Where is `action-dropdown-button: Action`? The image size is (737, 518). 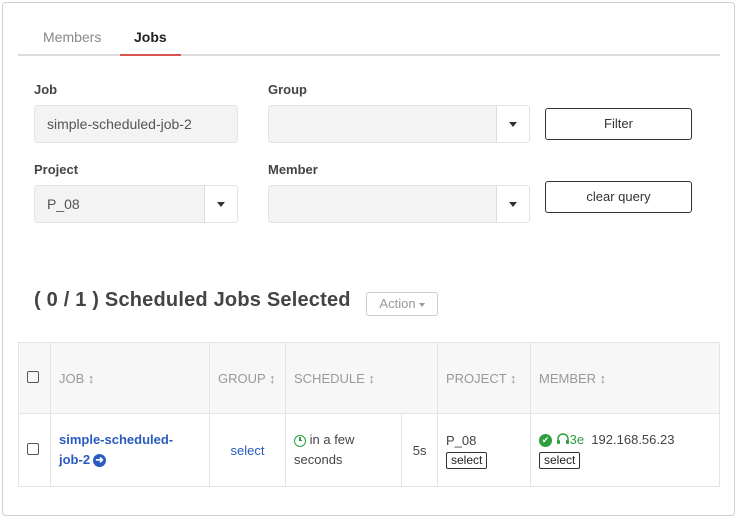 action-dropdown-button: Action is located at coordinates (402, 304).